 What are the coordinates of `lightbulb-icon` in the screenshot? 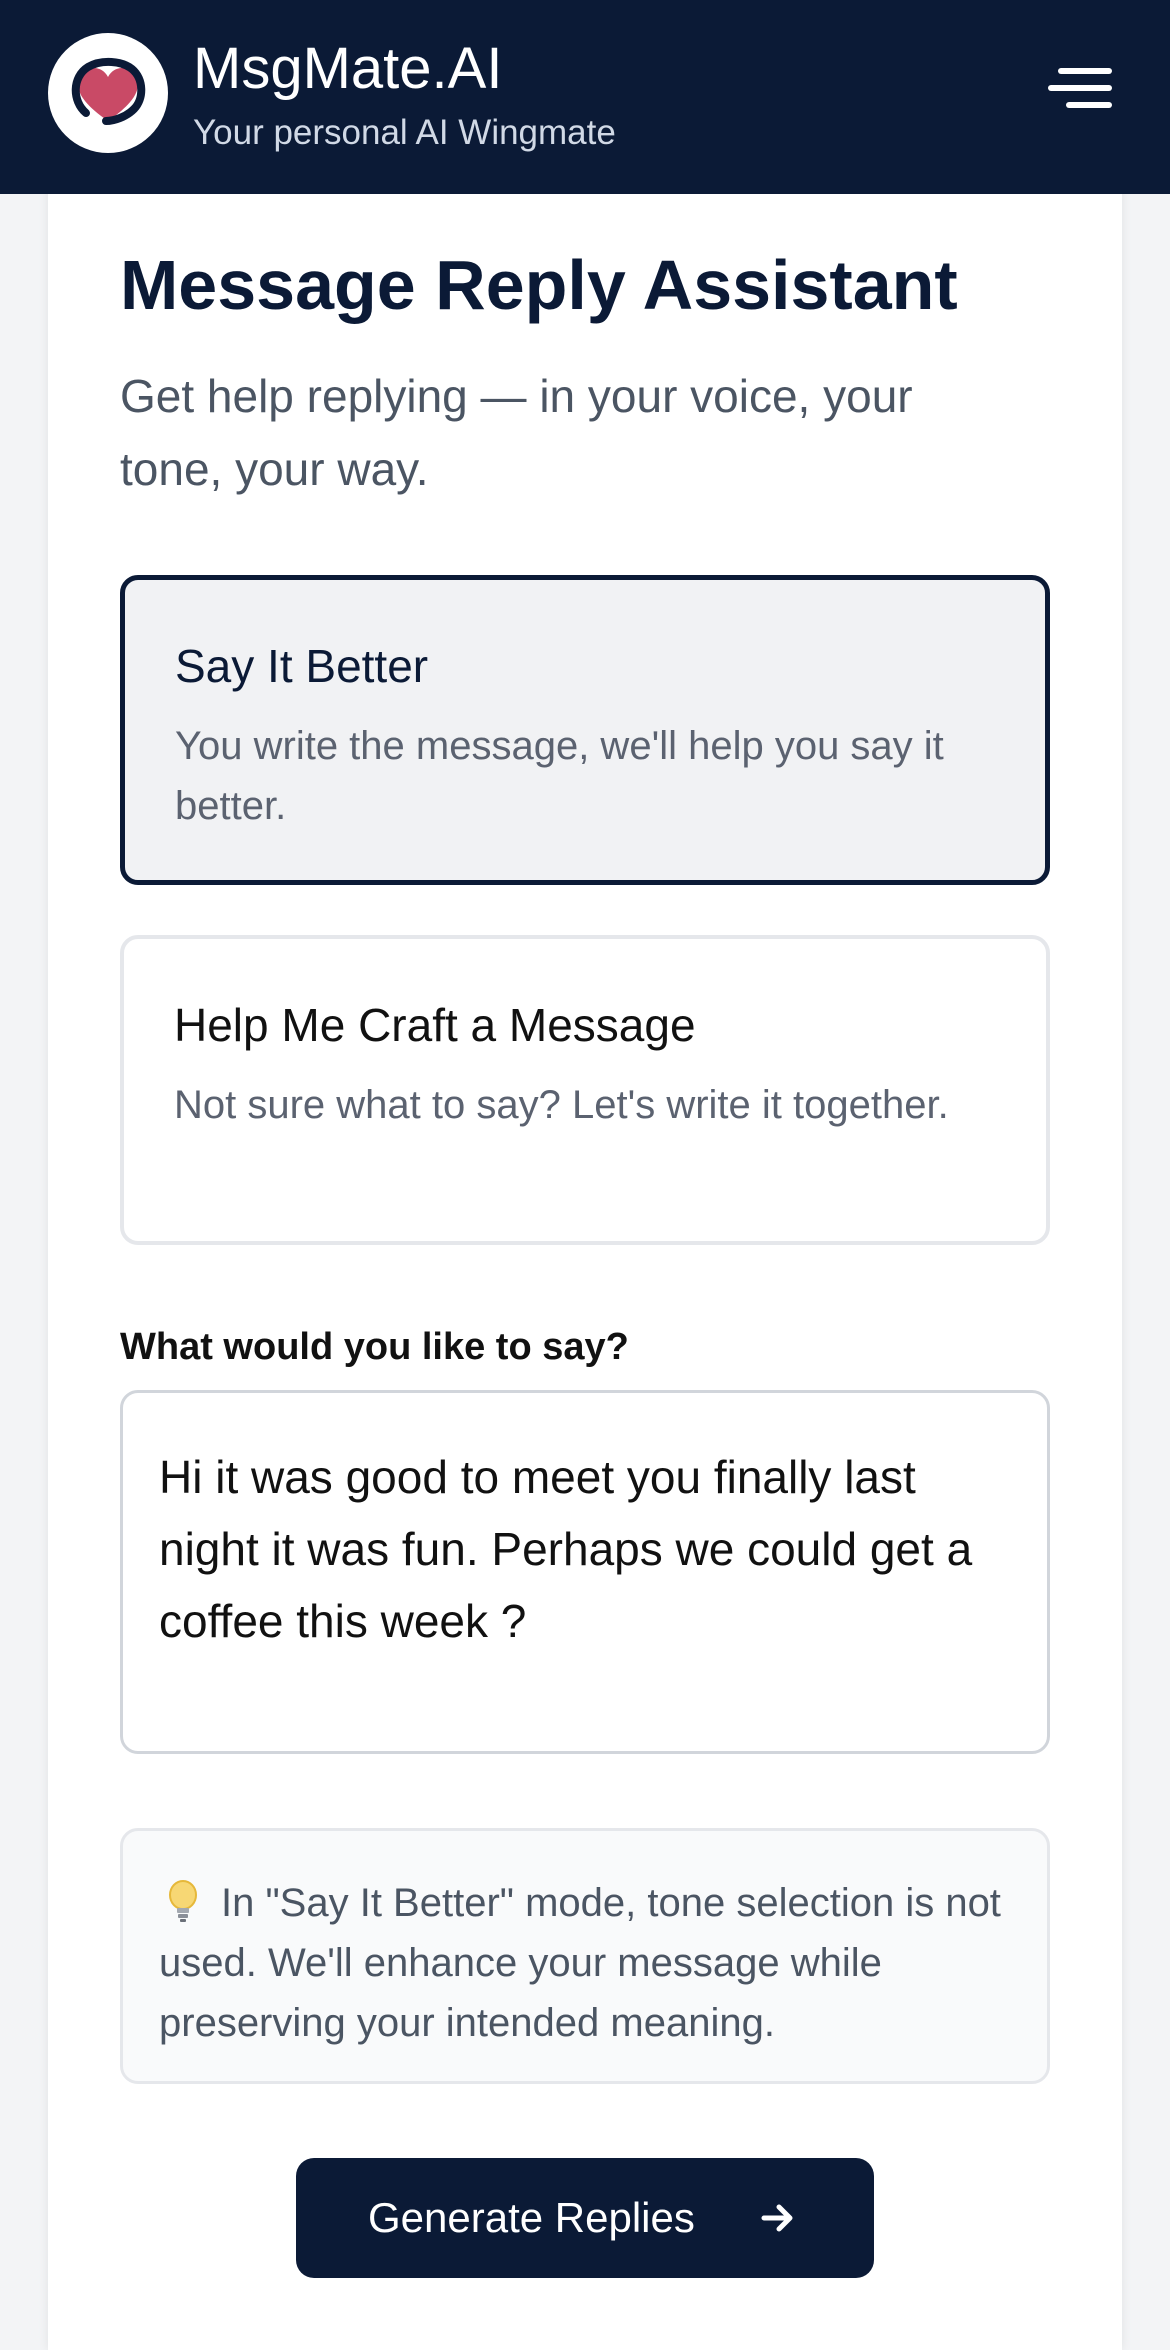 It's located at (183, 1901).